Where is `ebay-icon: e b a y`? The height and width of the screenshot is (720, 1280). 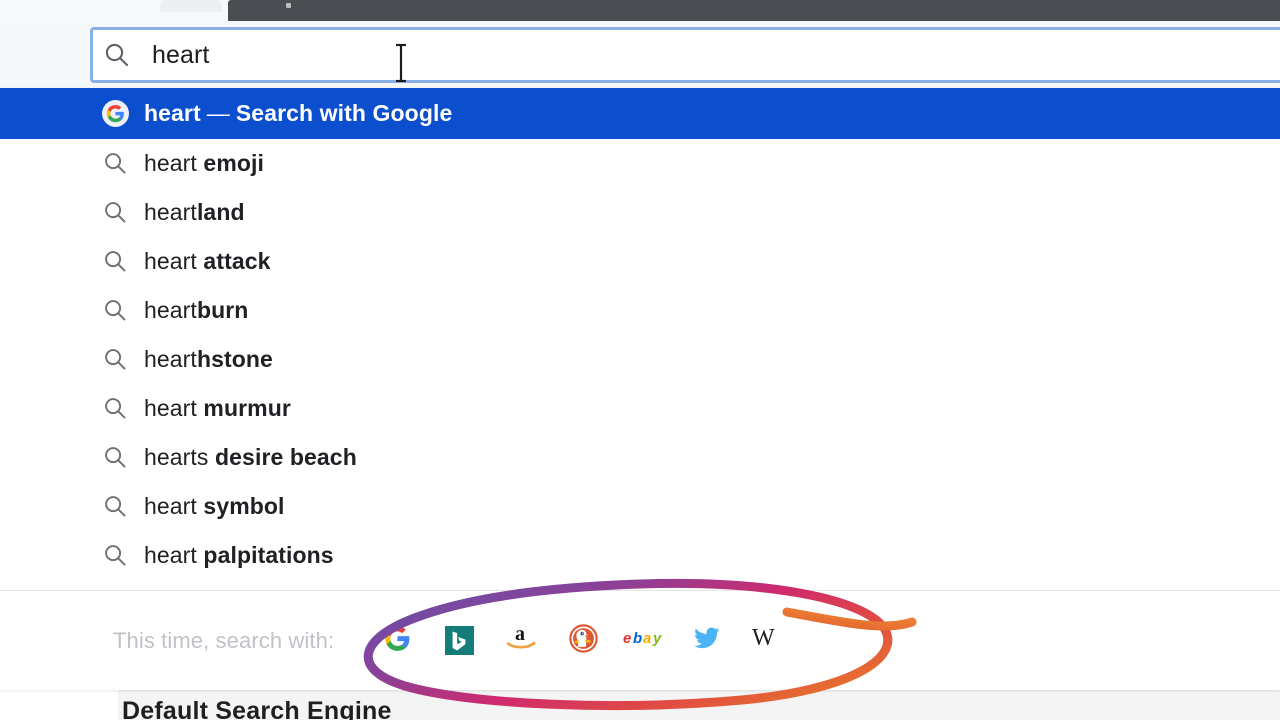
ebay-icon: e b a y is located at coordinates (645, 640).